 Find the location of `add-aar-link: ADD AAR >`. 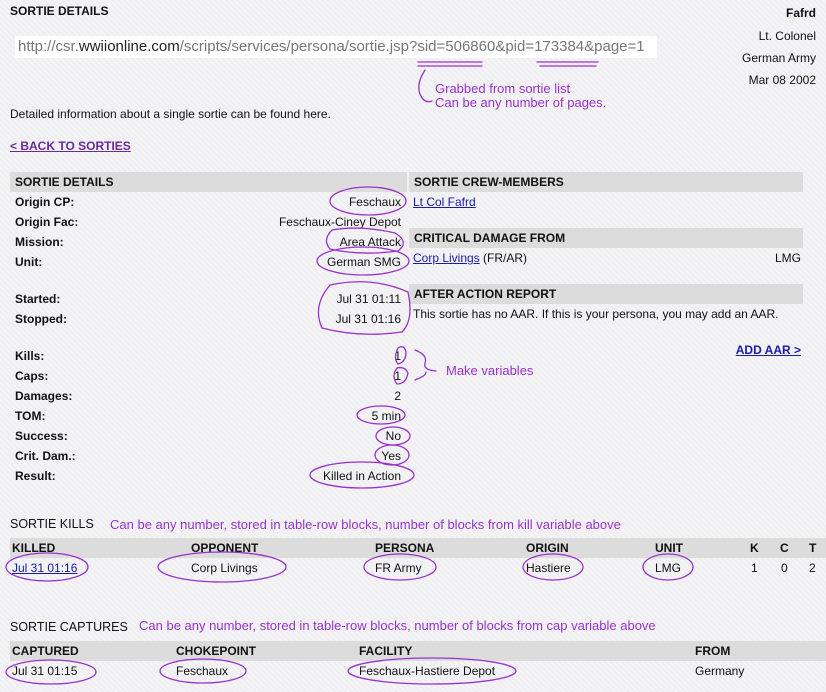

add-aar-link: ADD AAR > is located at coordinates (768, 350).